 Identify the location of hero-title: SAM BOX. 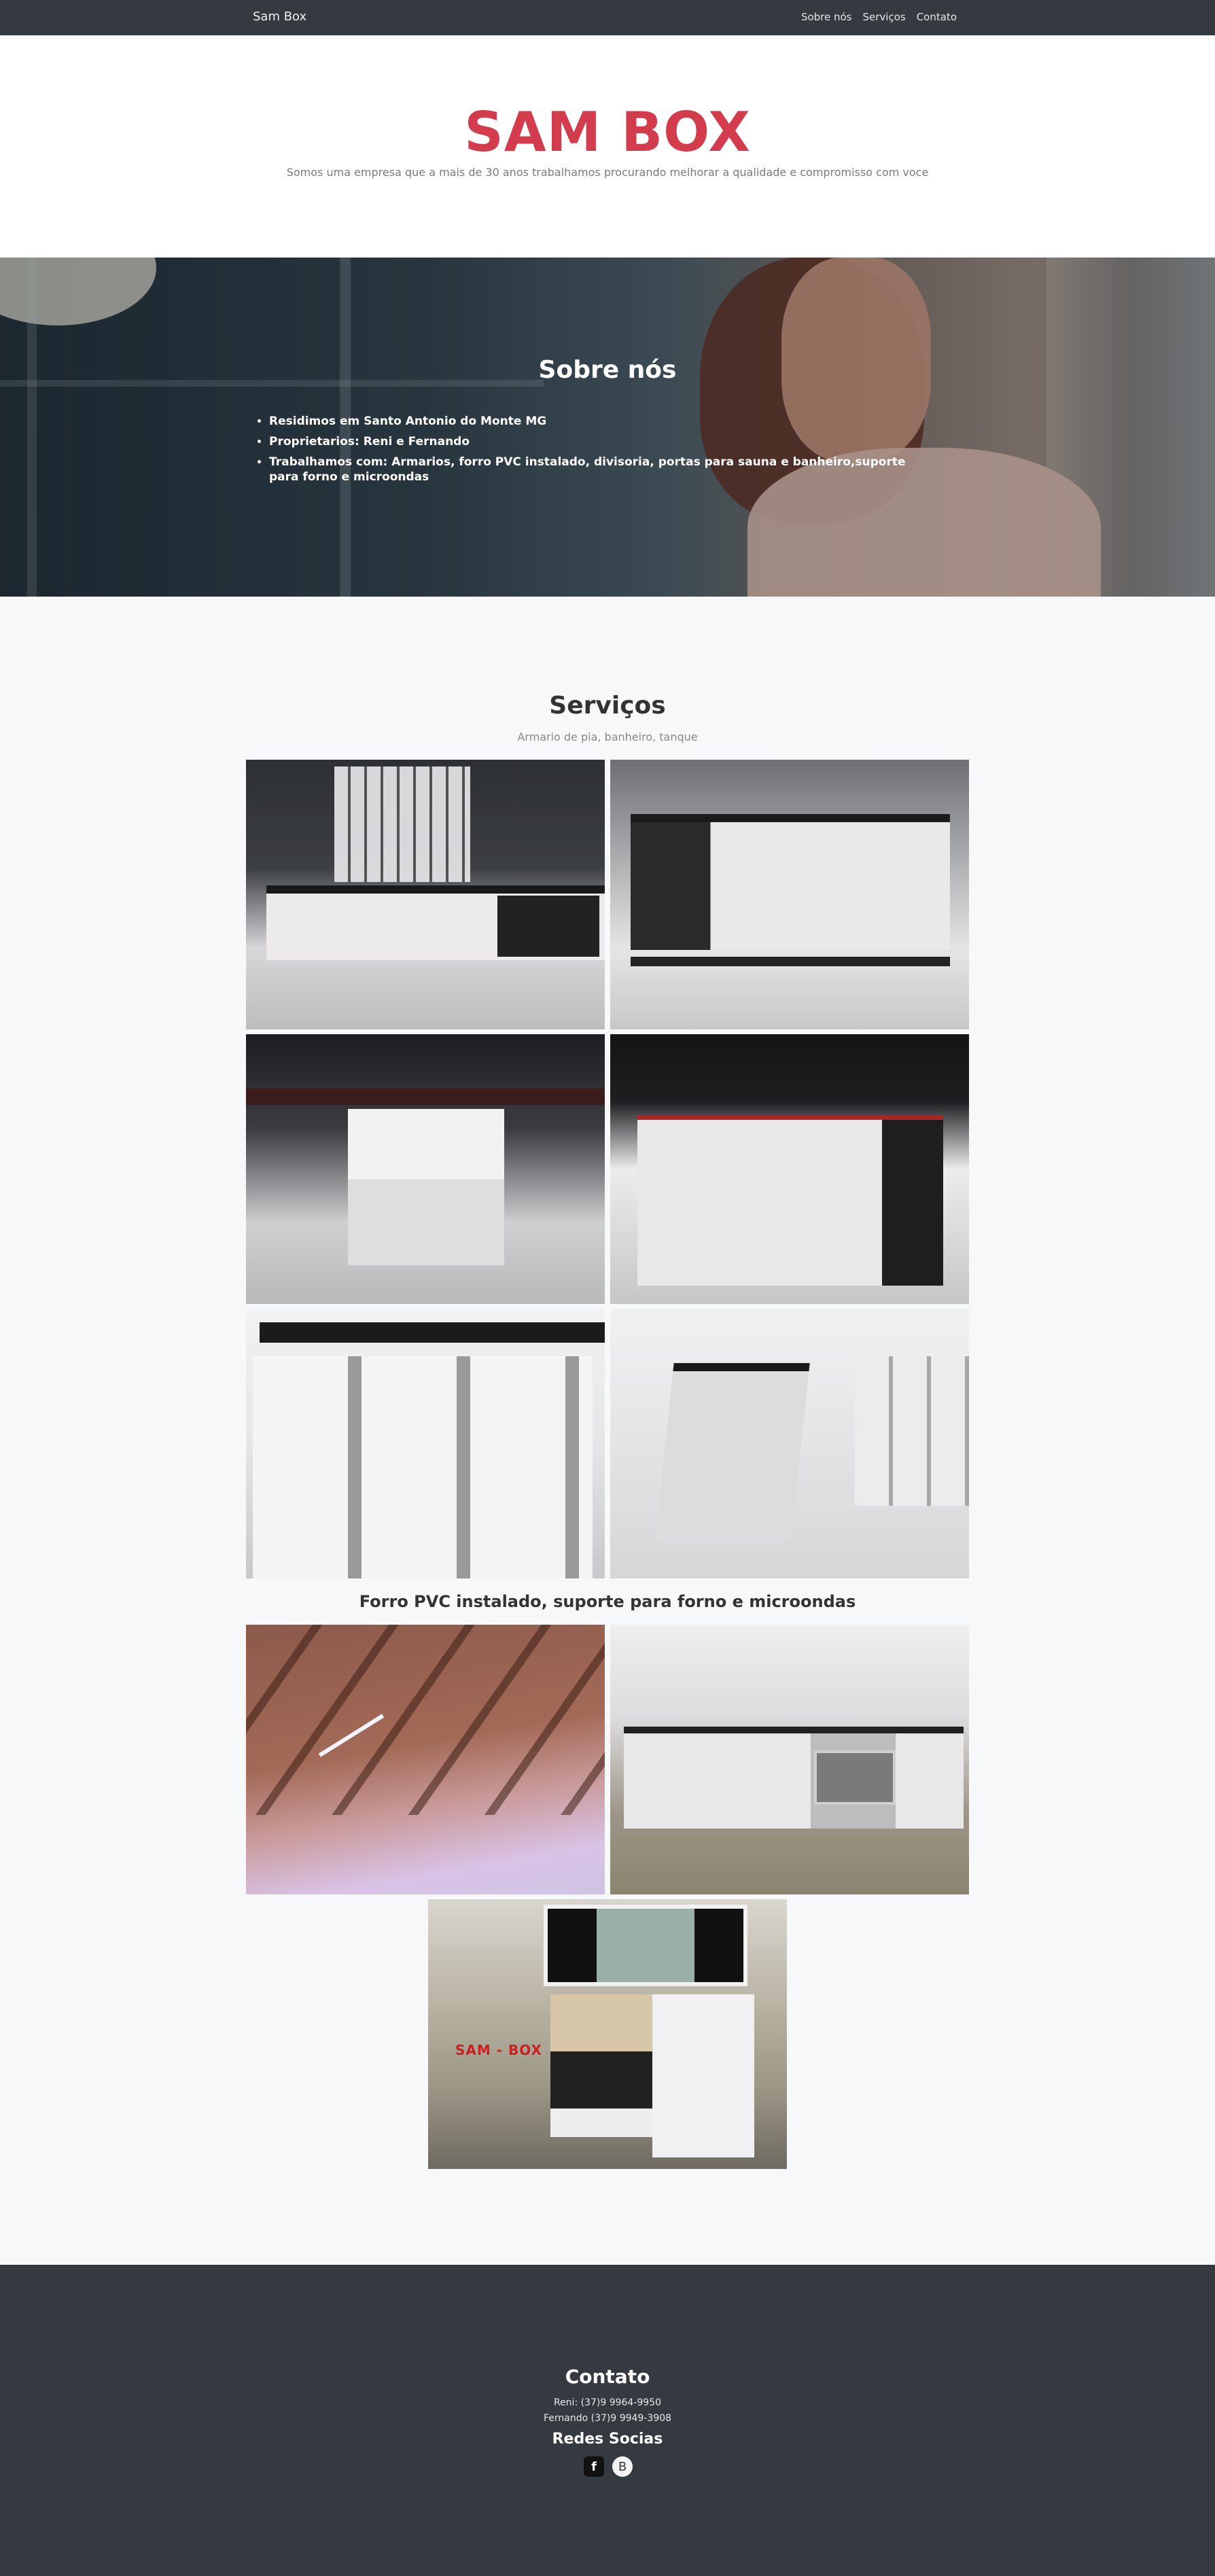
(607, 132).